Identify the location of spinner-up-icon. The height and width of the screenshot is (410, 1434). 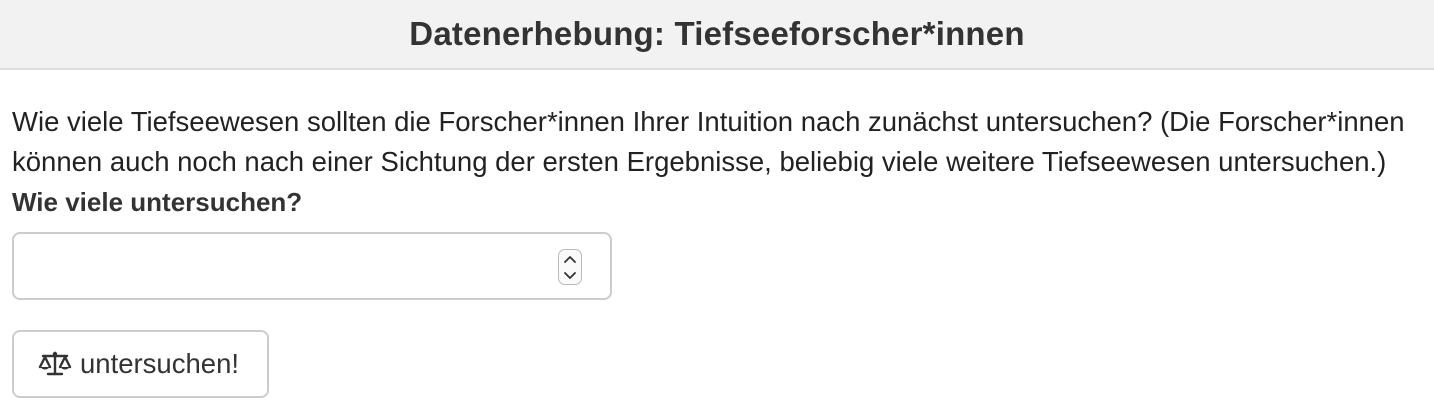
(570, 258).